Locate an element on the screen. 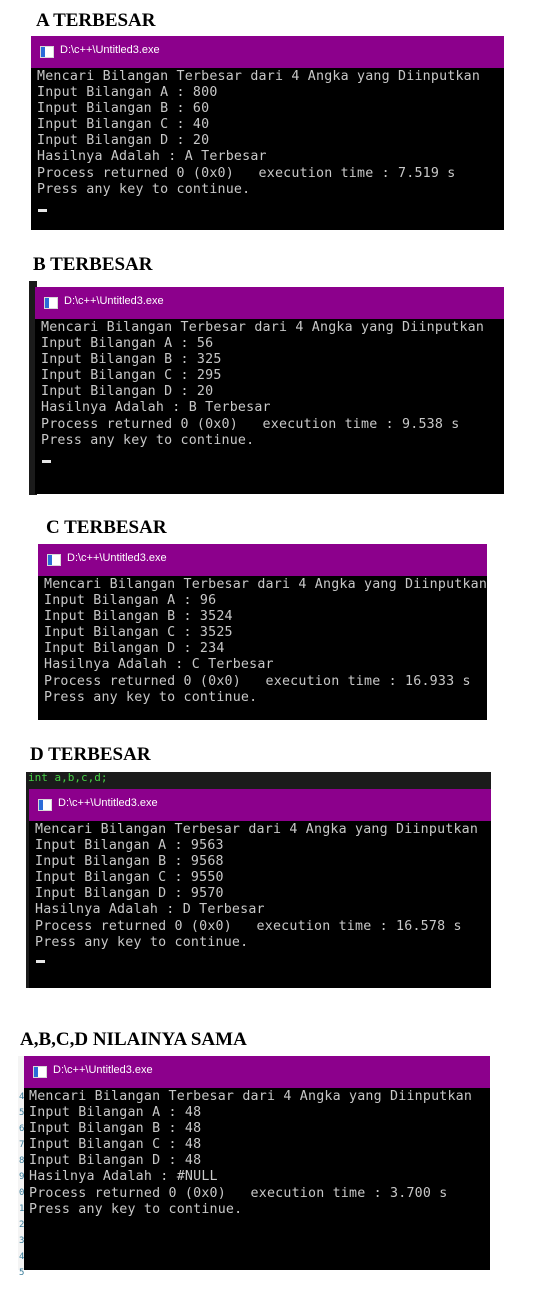  section-heading-b: B TERBESAR is located at coordinates (93, 264).